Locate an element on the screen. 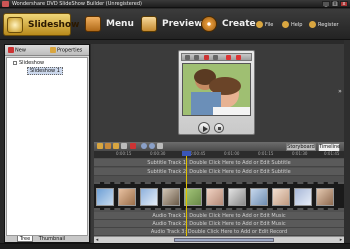  zoom-out-icon is located at coordinates (152, 146).